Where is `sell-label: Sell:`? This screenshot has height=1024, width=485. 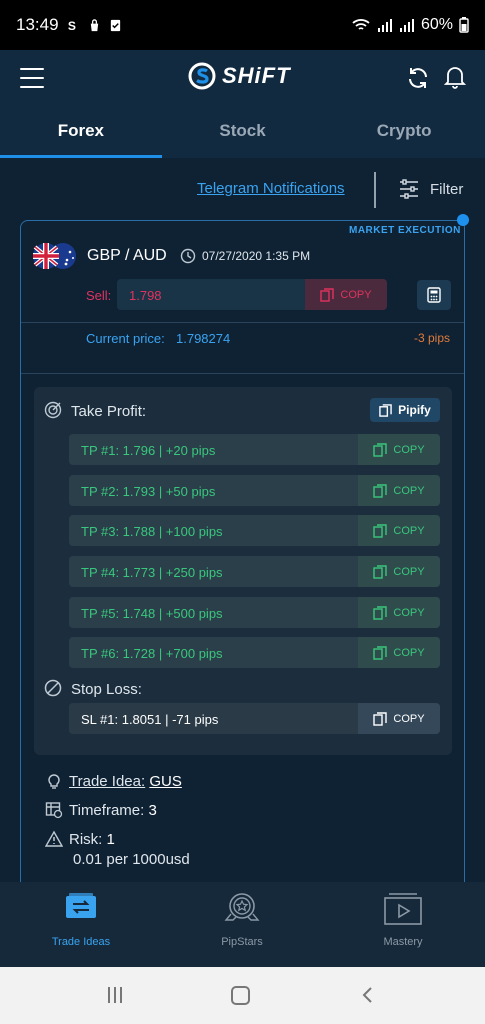
sell-label: Sell: is located at coordinates (99, 295).